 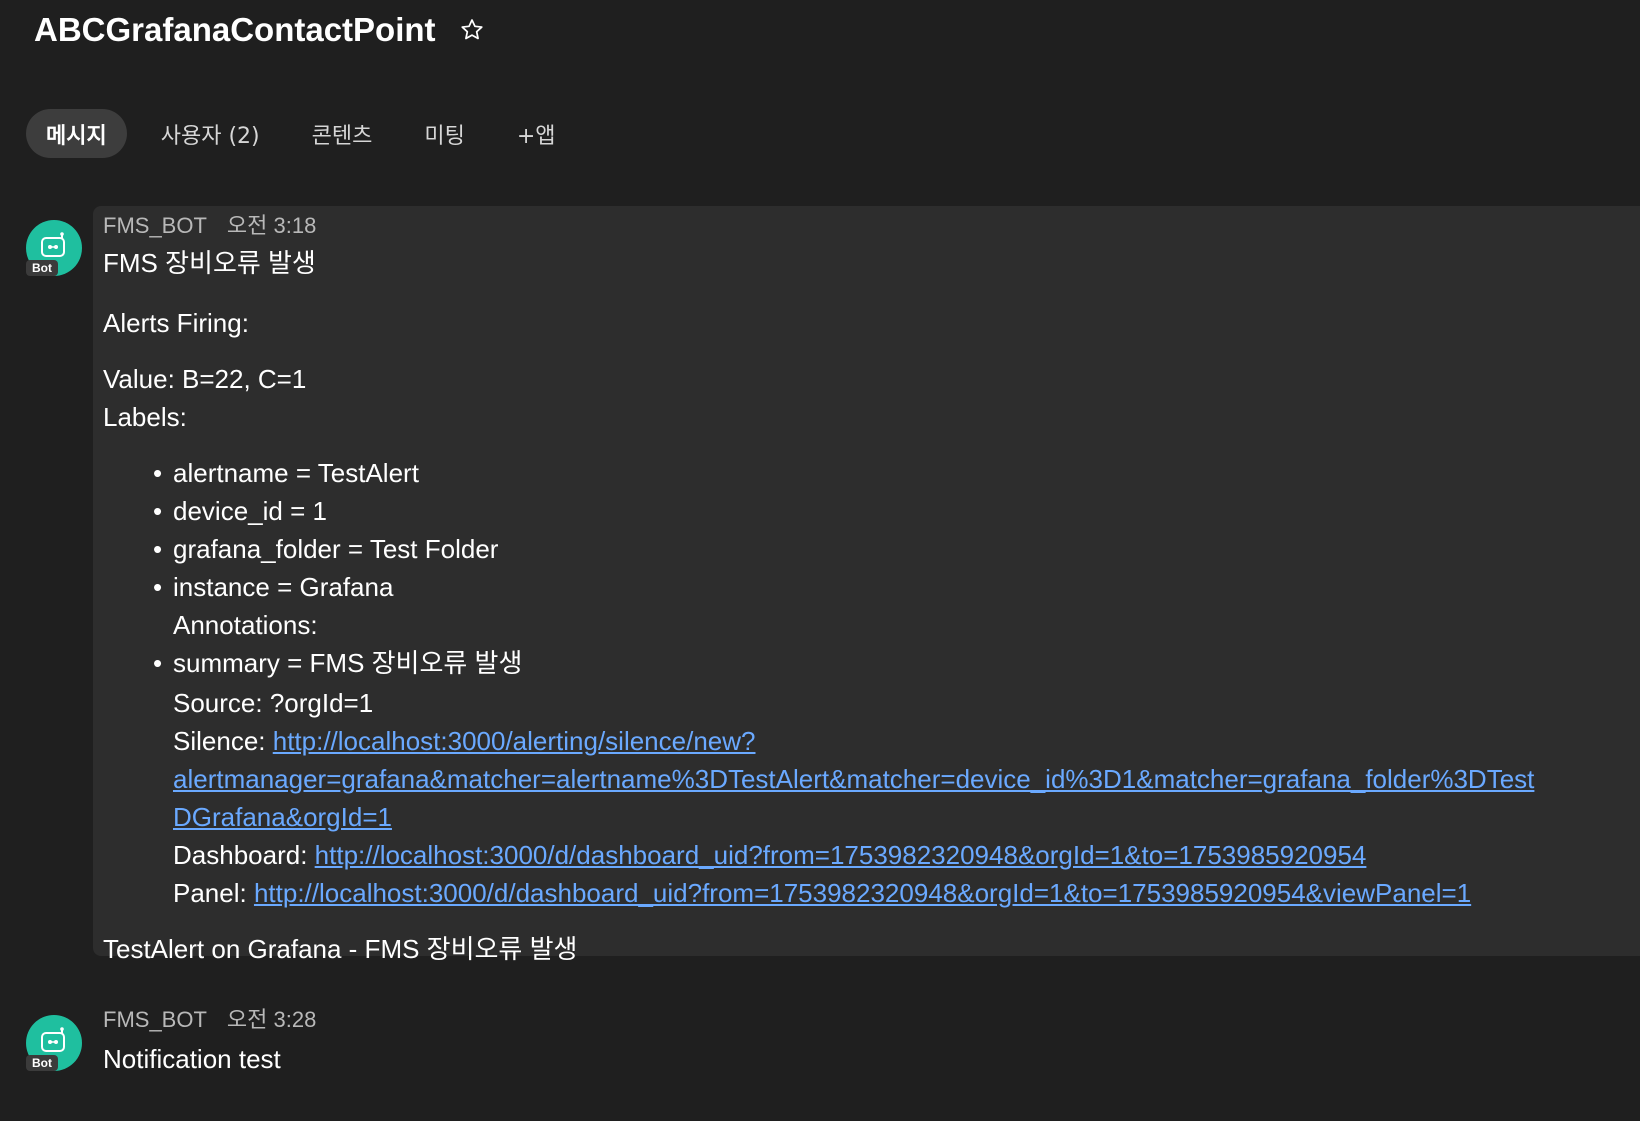 I want to click on message-time: 오전 3:28, so click(x=271, y=1019).